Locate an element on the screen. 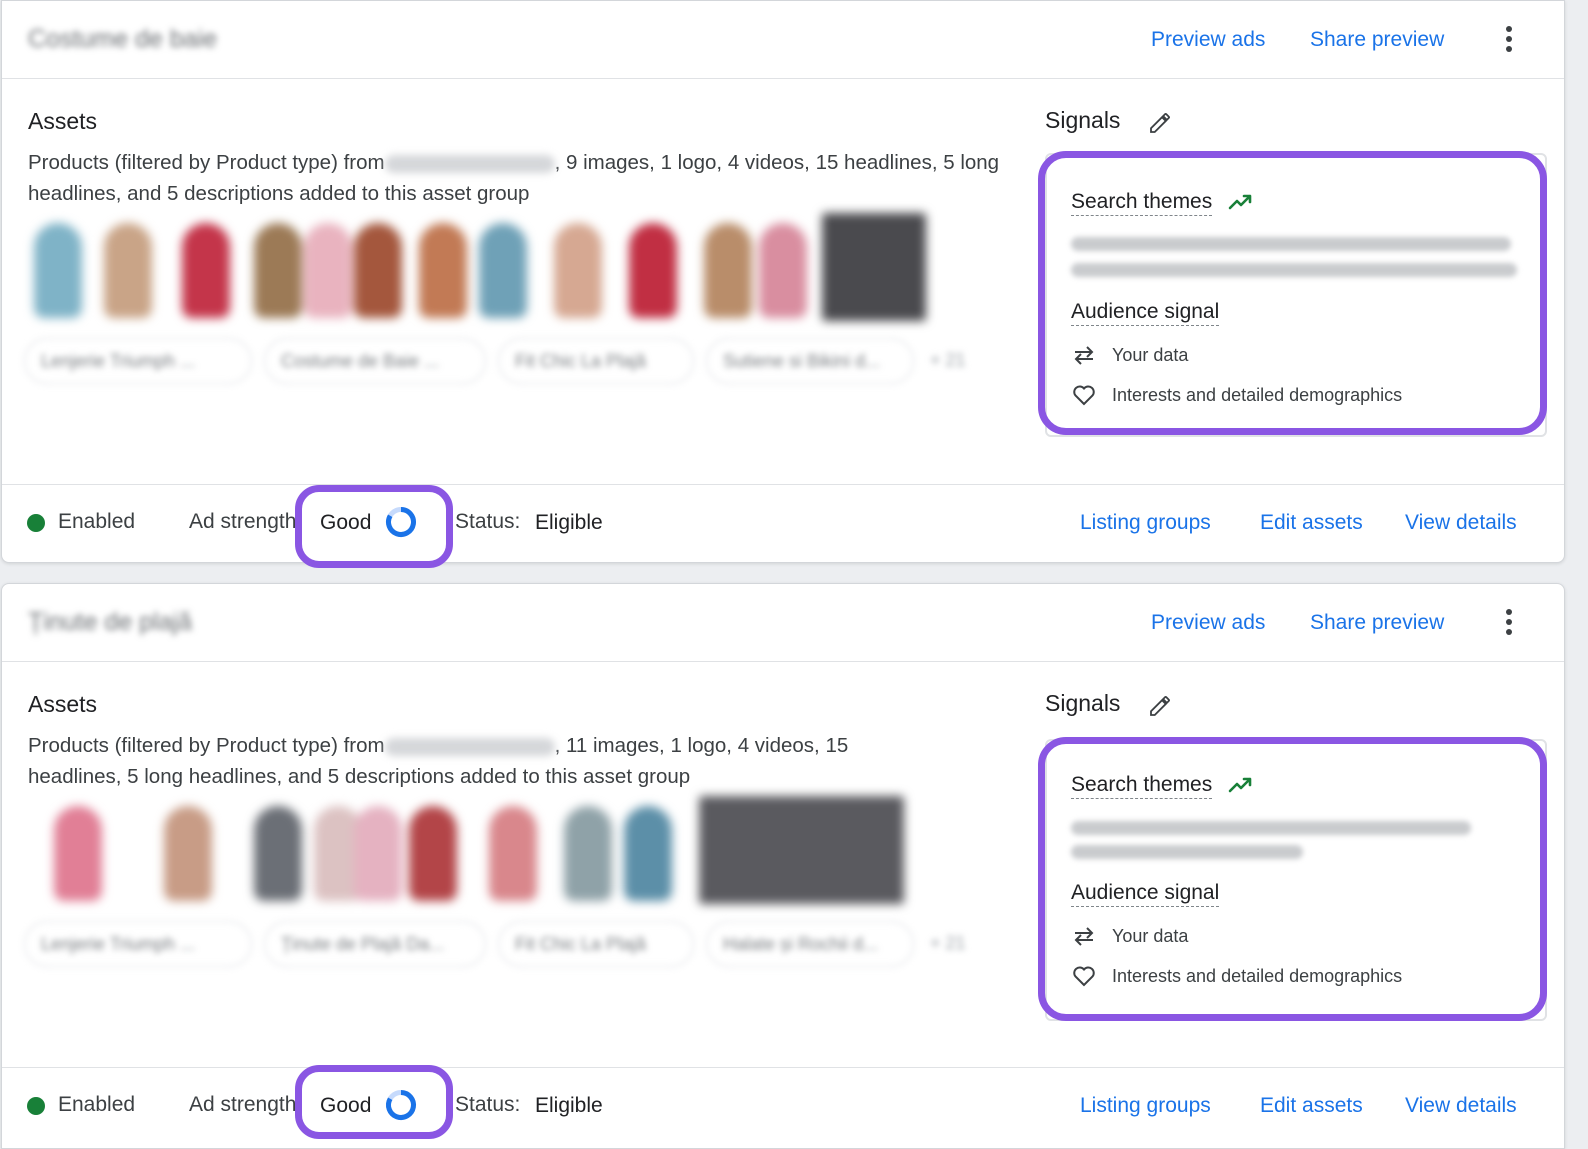 This screenshot has width=1588, height=1149. asset-group-name: Ținute de plajă is located at coordinates (110, 622).